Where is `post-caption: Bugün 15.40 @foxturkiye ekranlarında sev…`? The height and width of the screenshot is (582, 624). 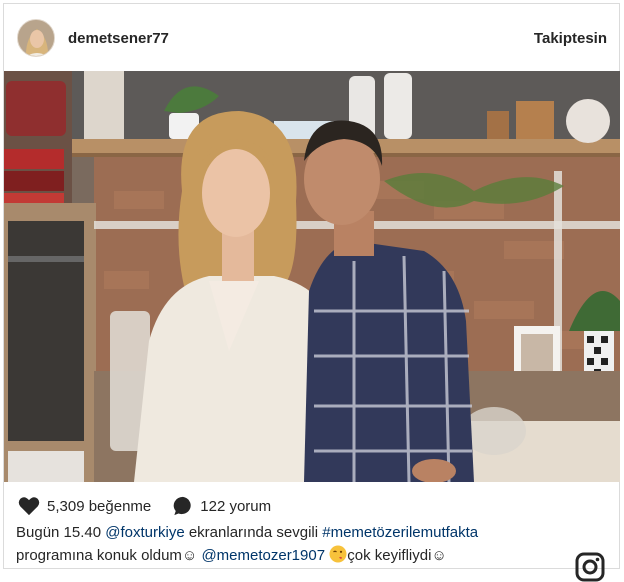
post-caption: Bugün 15.40 @foxturkiye ekranlarında sev… is located at coordinates (296, 544).